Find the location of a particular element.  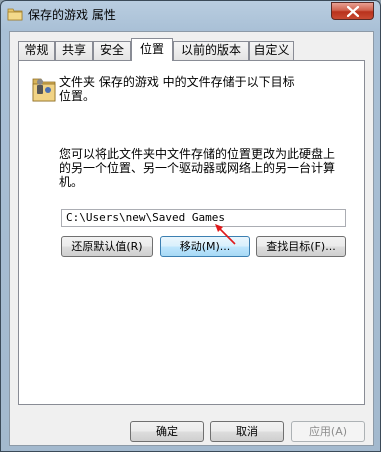

cancel-button: 取消 is located at coordinates (247, 431).